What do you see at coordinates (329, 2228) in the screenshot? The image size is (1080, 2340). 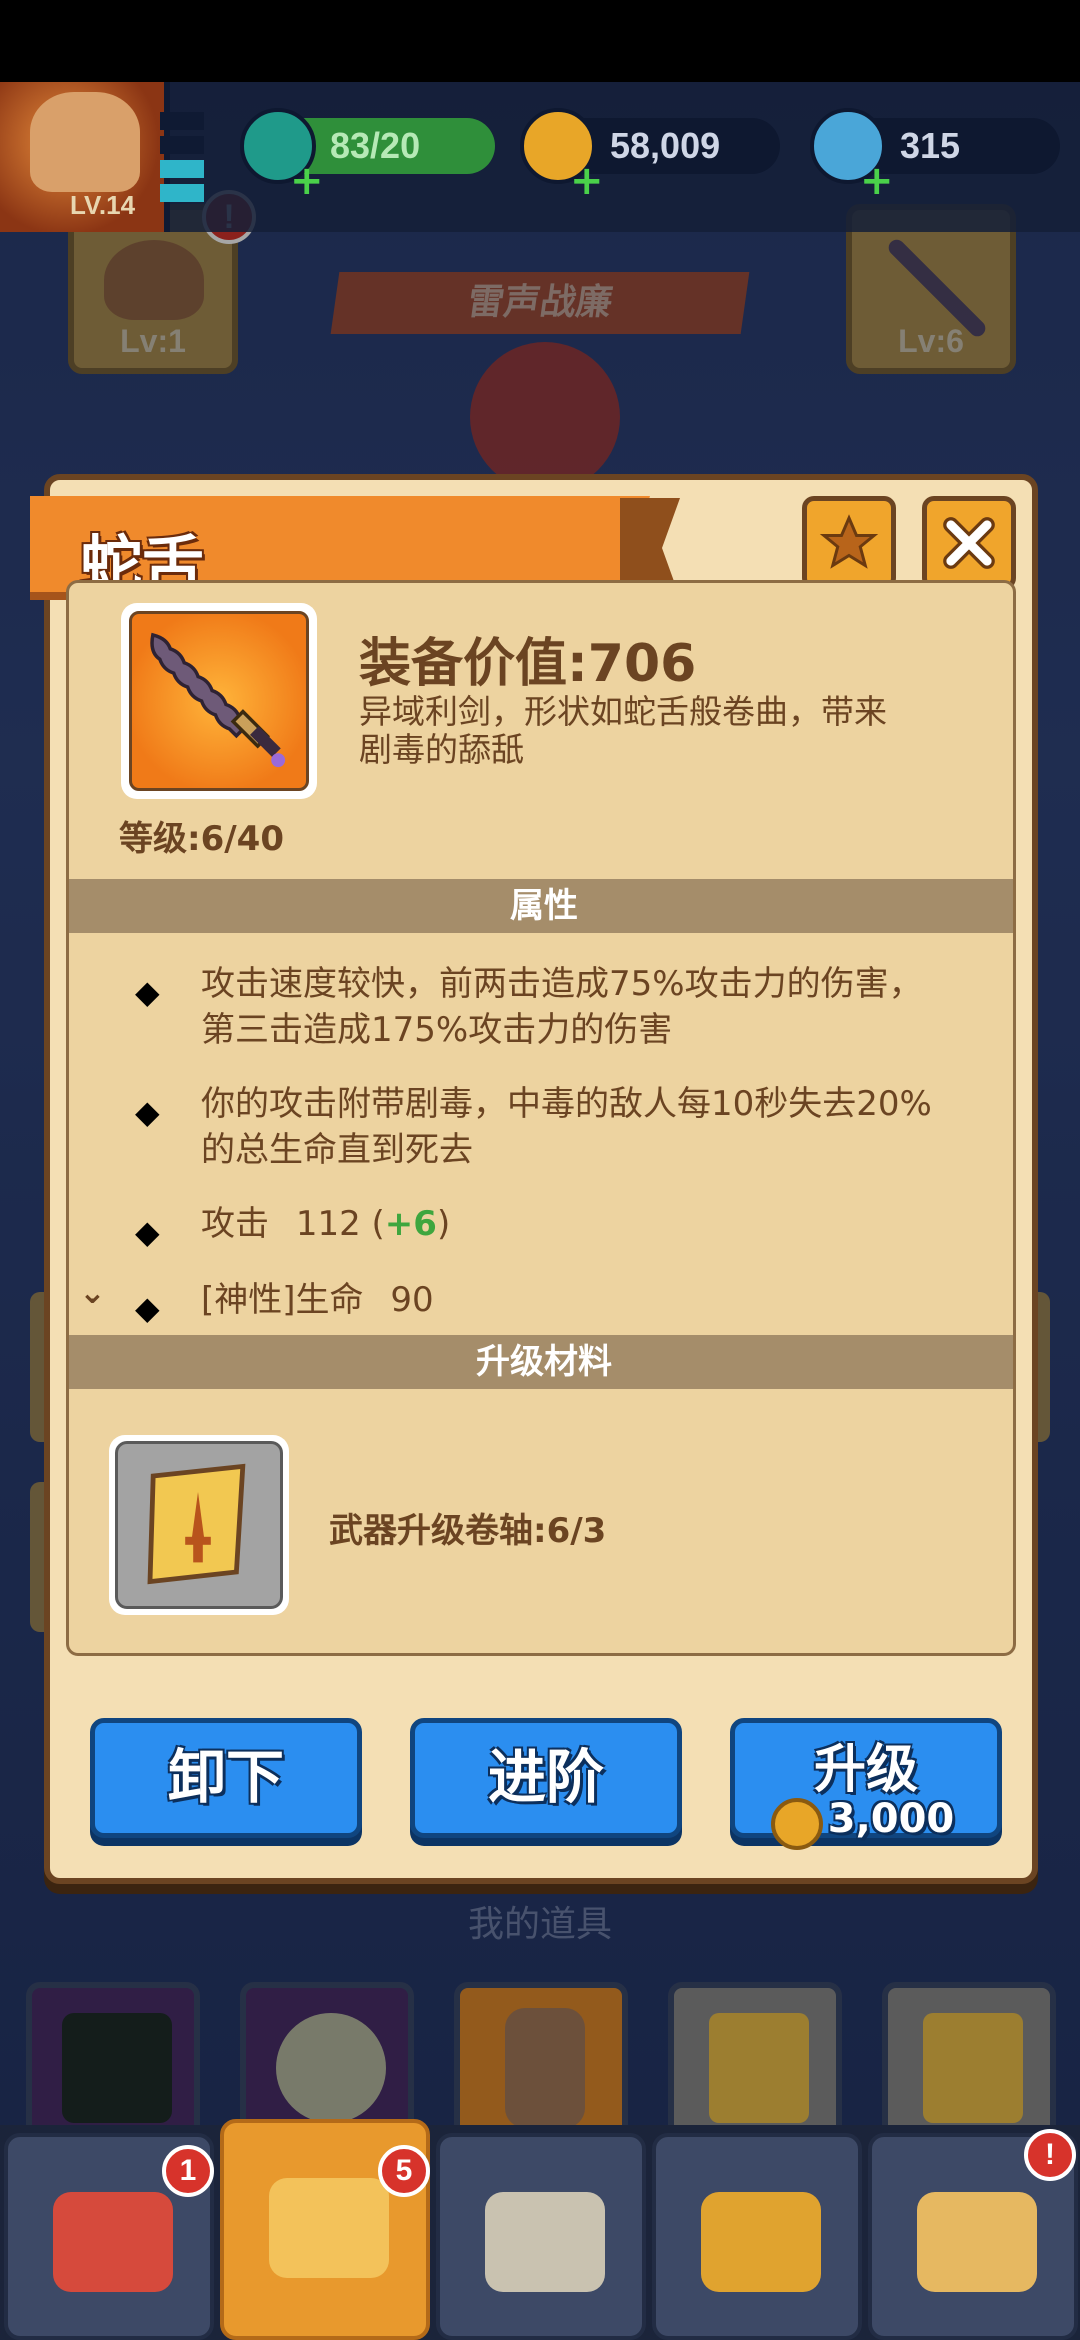 I see `helmet-icon` at bounding box center [329, 2228].